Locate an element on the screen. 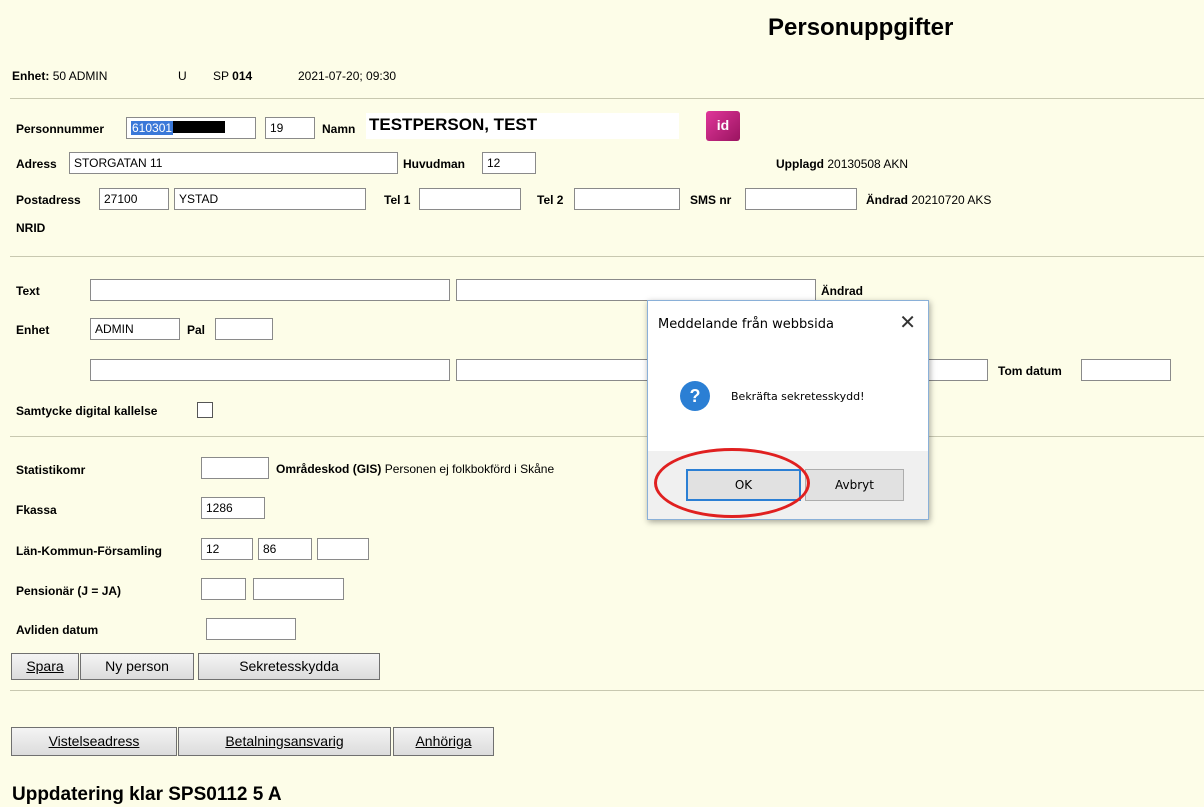 Image resolution: width=1204 pixels, height=807 pixels. statistikomr-field is located at coordinates (235, 468).